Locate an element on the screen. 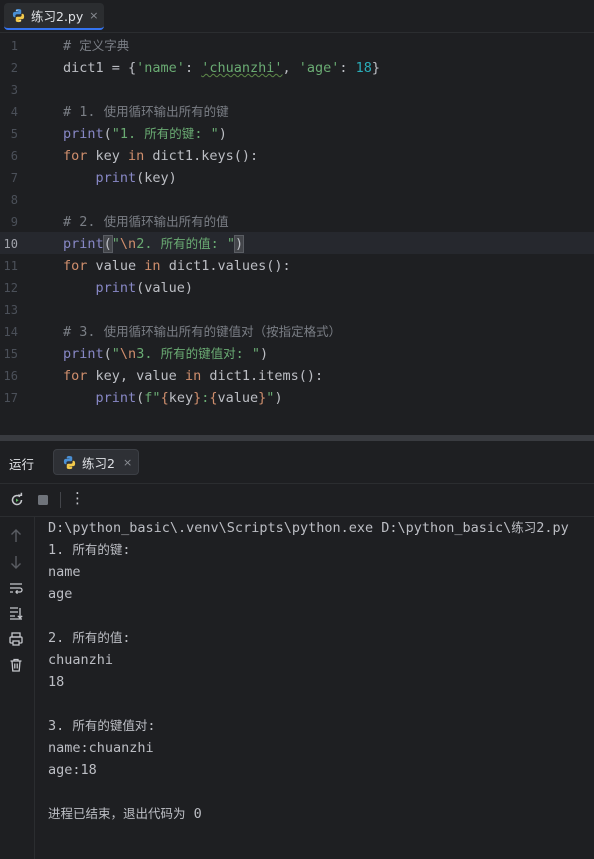  code-text: print("1. 所有的键: ") is located at coordinates (145, 134).